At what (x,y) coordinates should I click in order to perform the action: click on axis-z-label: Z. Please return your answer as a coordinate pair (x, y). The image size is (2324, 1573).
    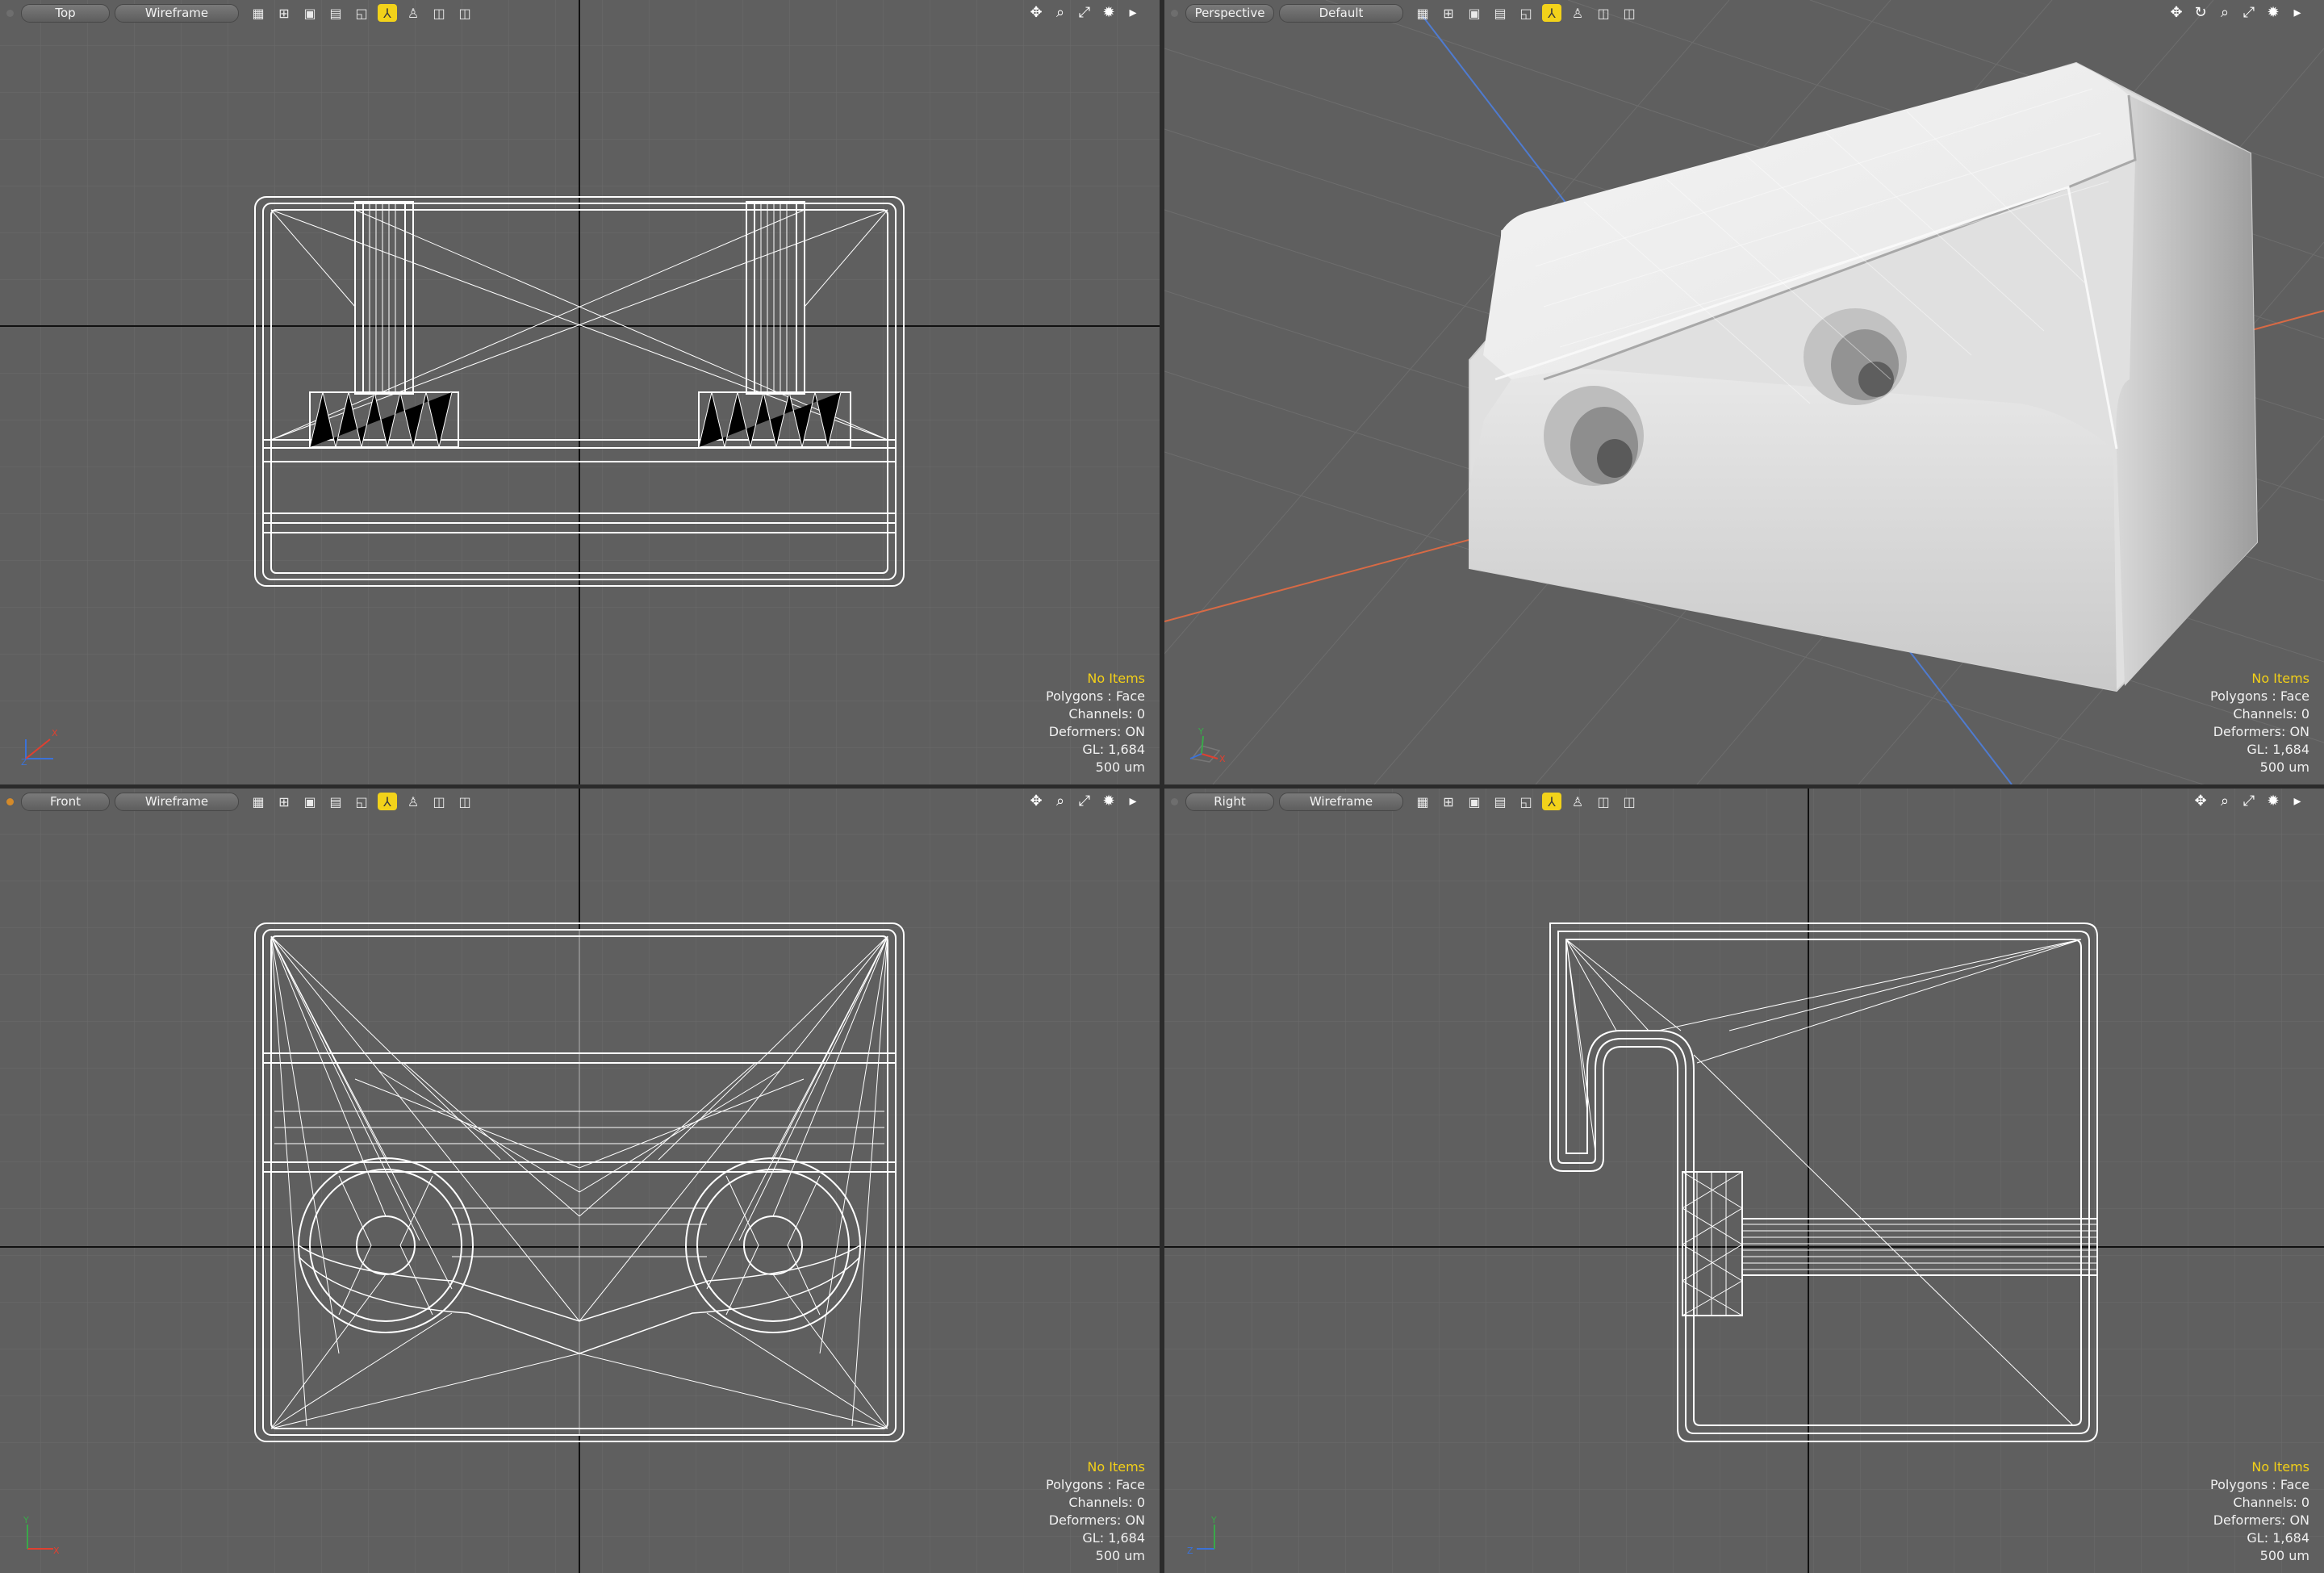
    Looking at the image, I should click on (1190, 1550).